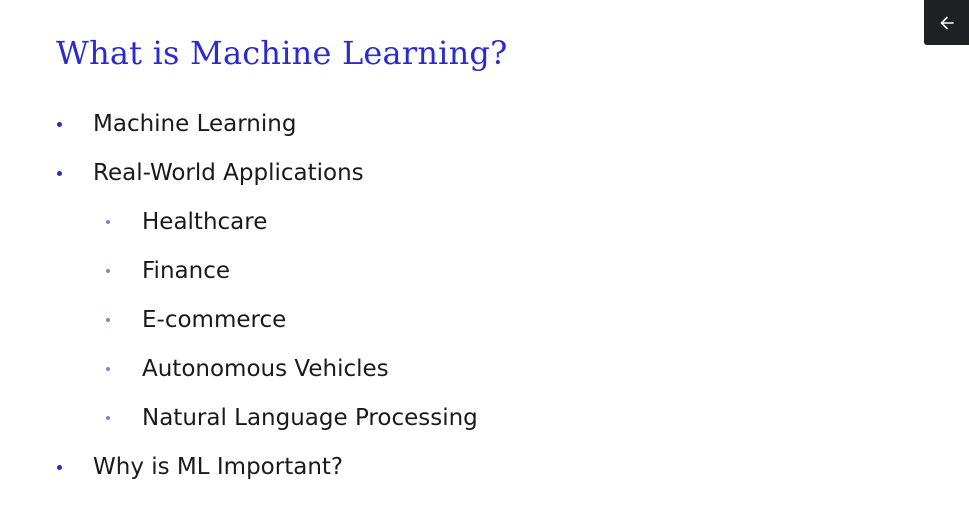 This screenshot has height=515, width=969. Describe the element at coordinates (265, 369) in the screenshot. I see `bullet-text: Autonomous Vehicles` at that location.